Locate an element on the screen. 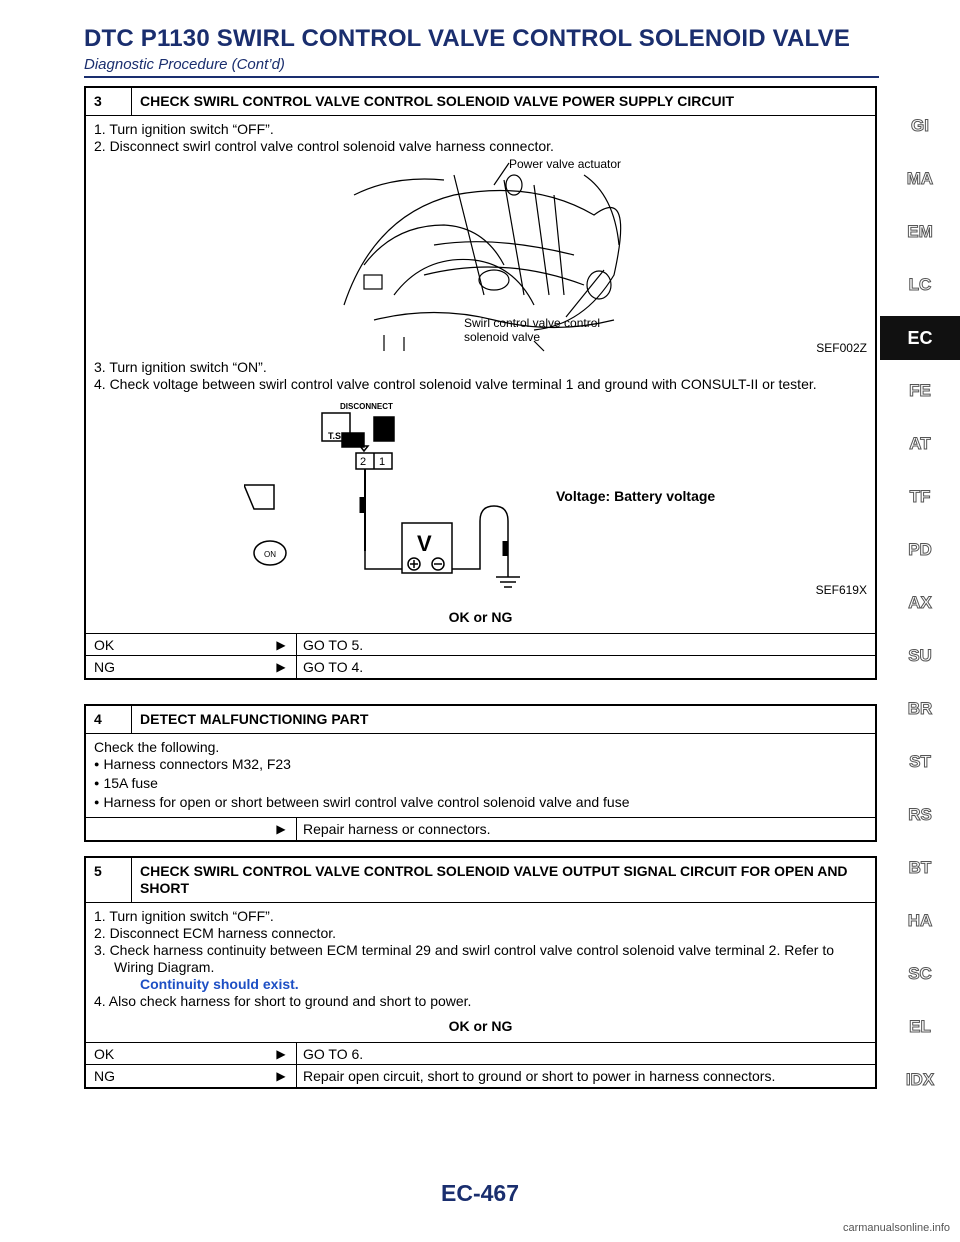 The width and height of the screenshot is (960, 1242). continuity-spec: Continuity should exist. is located at coordinates (219, 984).